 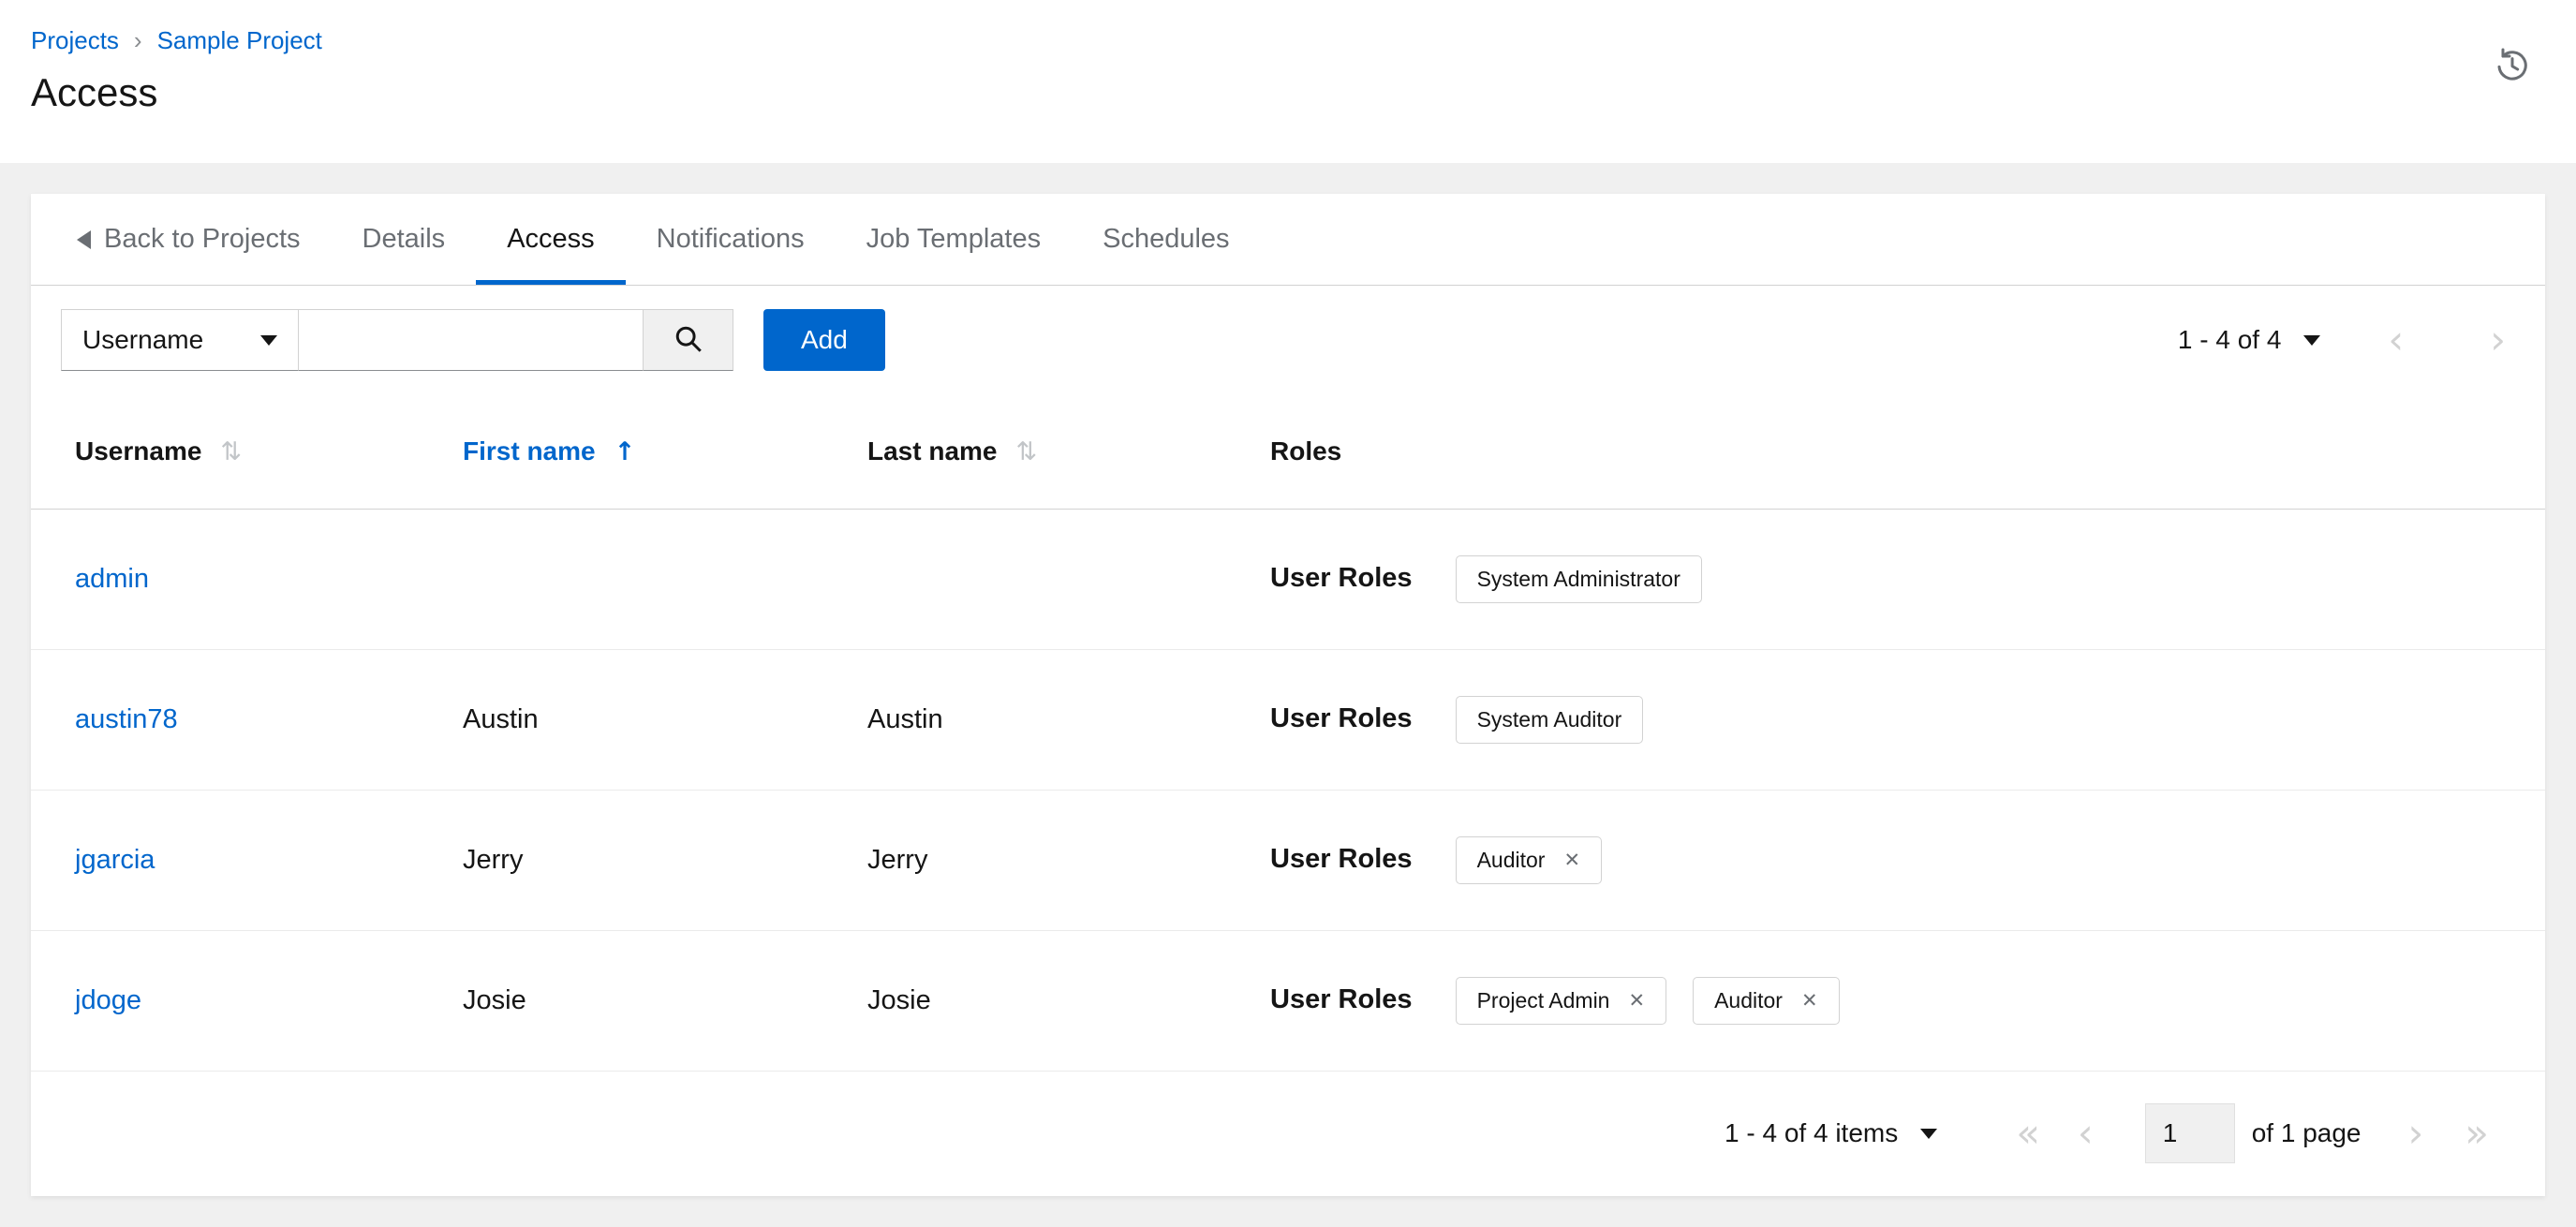 What do you see at coordinates (1288, 1134) in the screenshot?
I see `footer-pagination: 1 - 4 of 4 items « ‹ of 1 page › »` at bounding box center [1288, 1134].